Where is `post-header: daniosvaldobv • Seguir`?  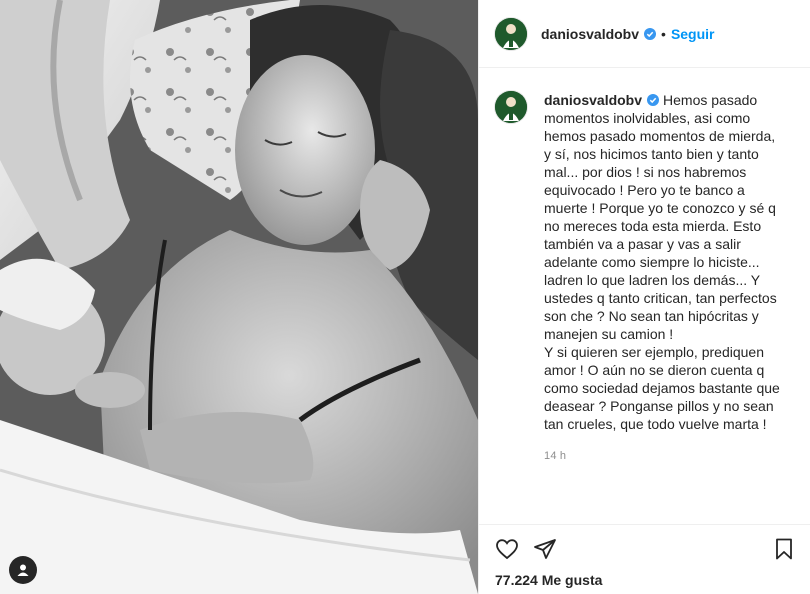 post-header: daniosvaldobv • Seguir is located at coordinates (644, 34).